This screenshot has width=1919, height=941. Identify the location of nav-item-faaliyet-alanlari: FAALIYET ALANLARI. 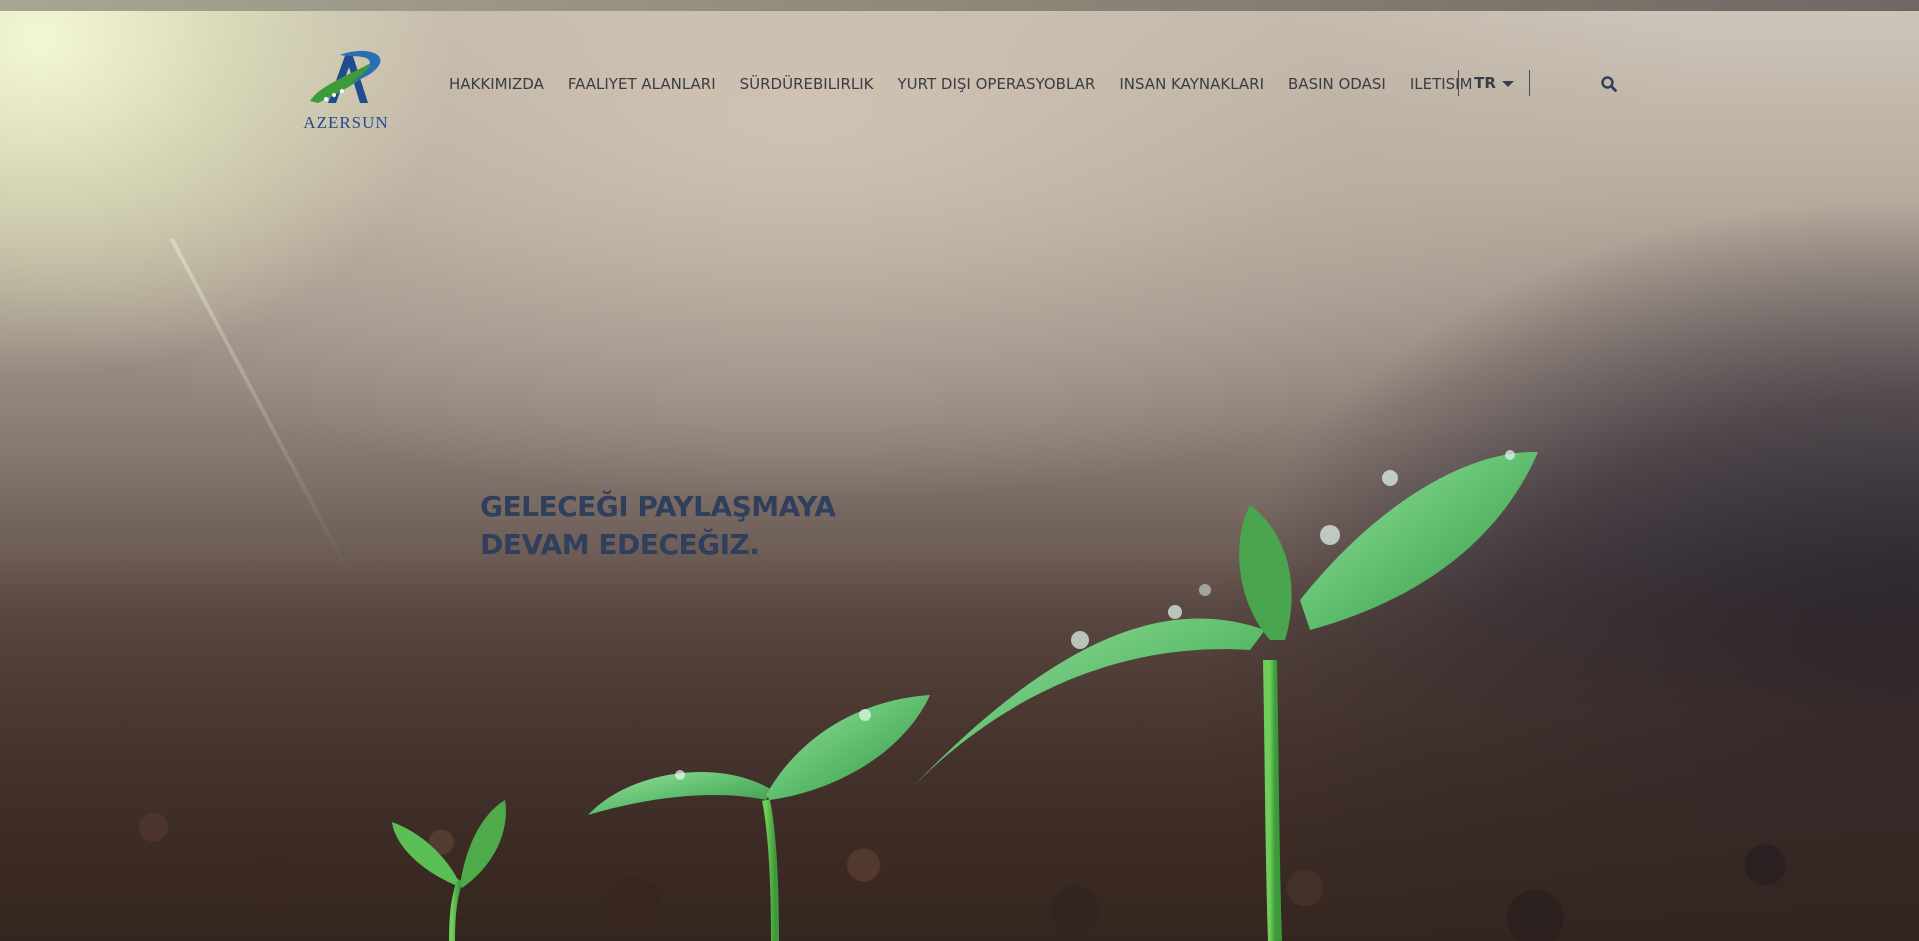
(642, 84).